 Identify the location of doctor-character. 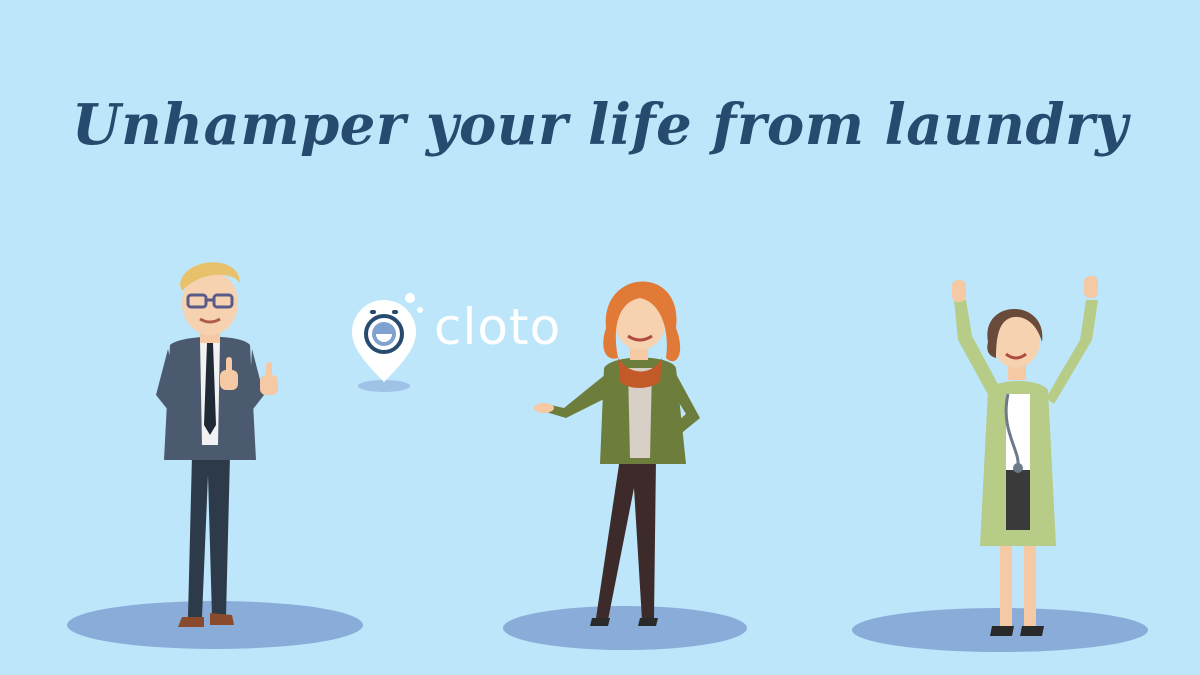
(1000, 464).